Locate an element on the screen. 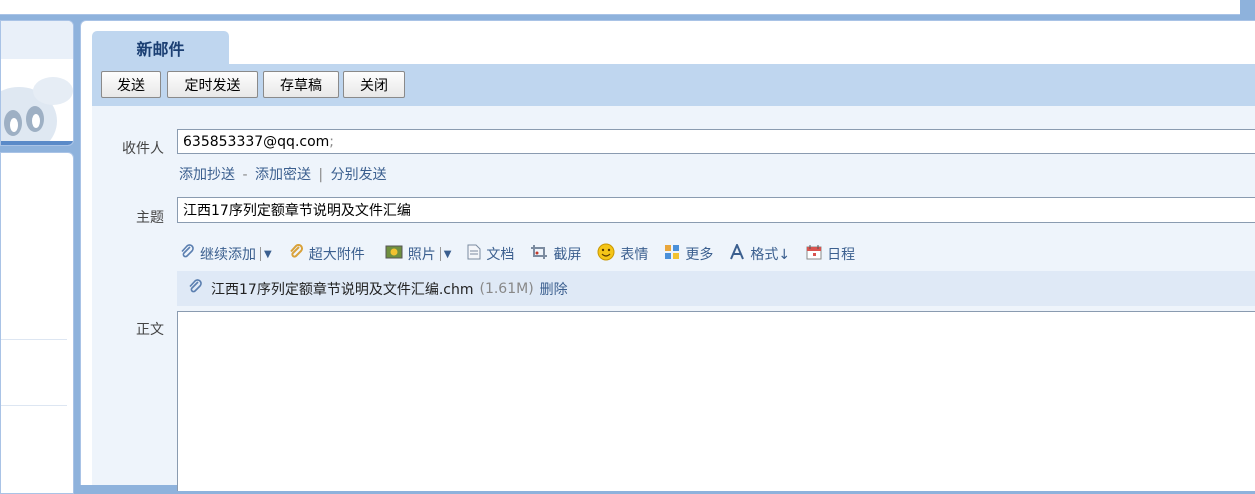 The width and height of the screenshot is (1255, 494). emoji-icon is located at coordinates (606, 254).